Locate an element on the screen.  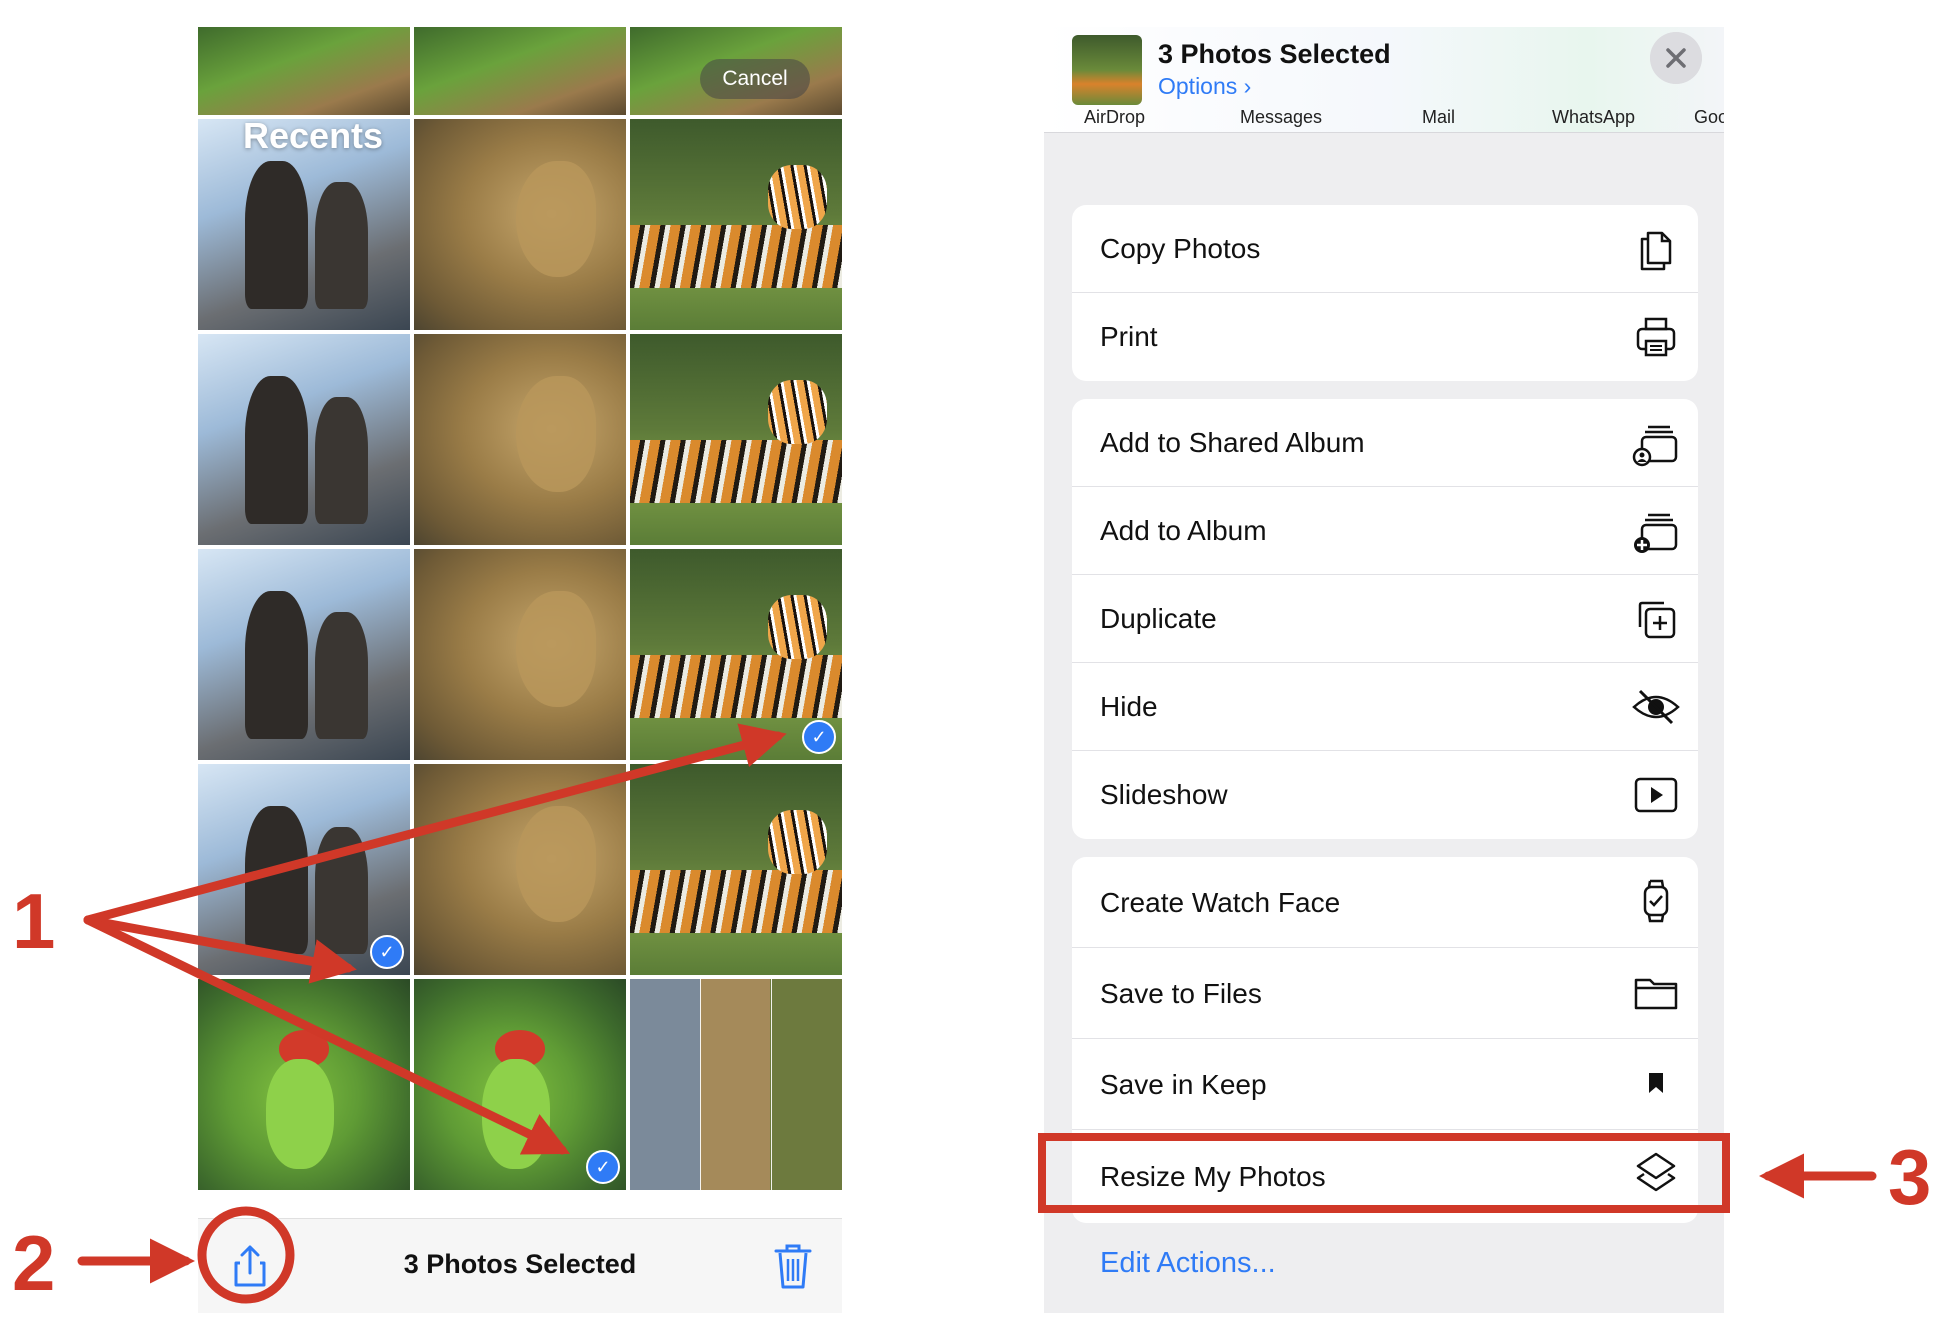
step-number-3: 3 is located at coordinates (1910, 1177).